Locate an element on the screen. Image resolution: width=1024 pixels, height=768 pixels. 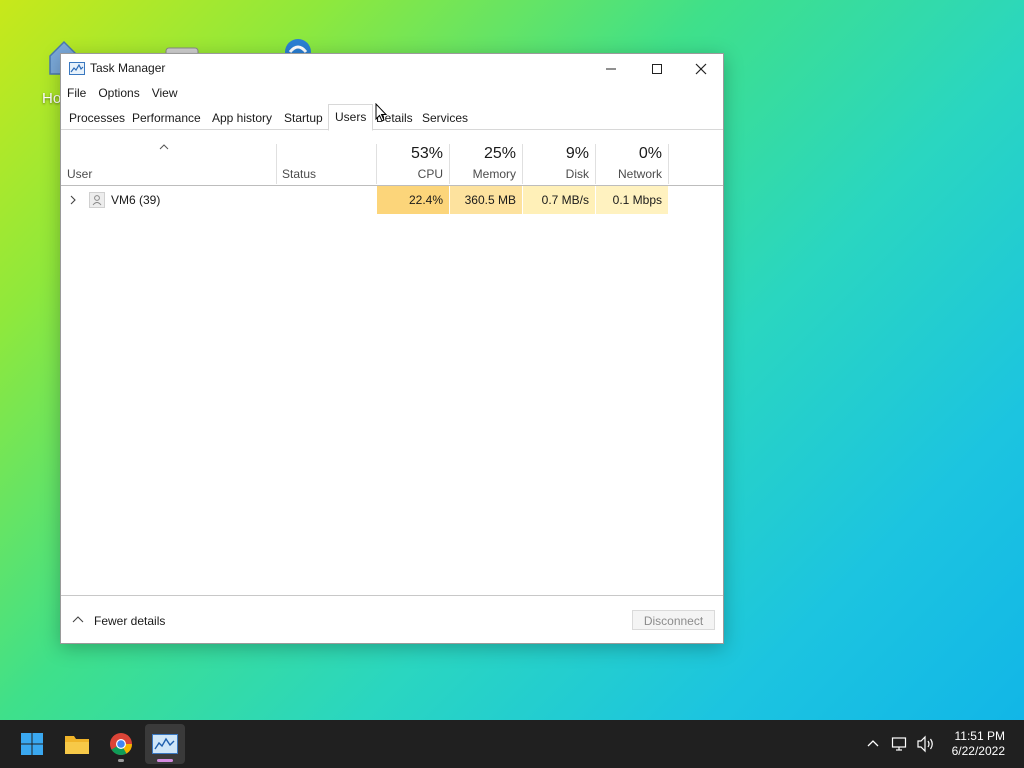
cpu-value: 22.4% is located at coordinates (413, 200).